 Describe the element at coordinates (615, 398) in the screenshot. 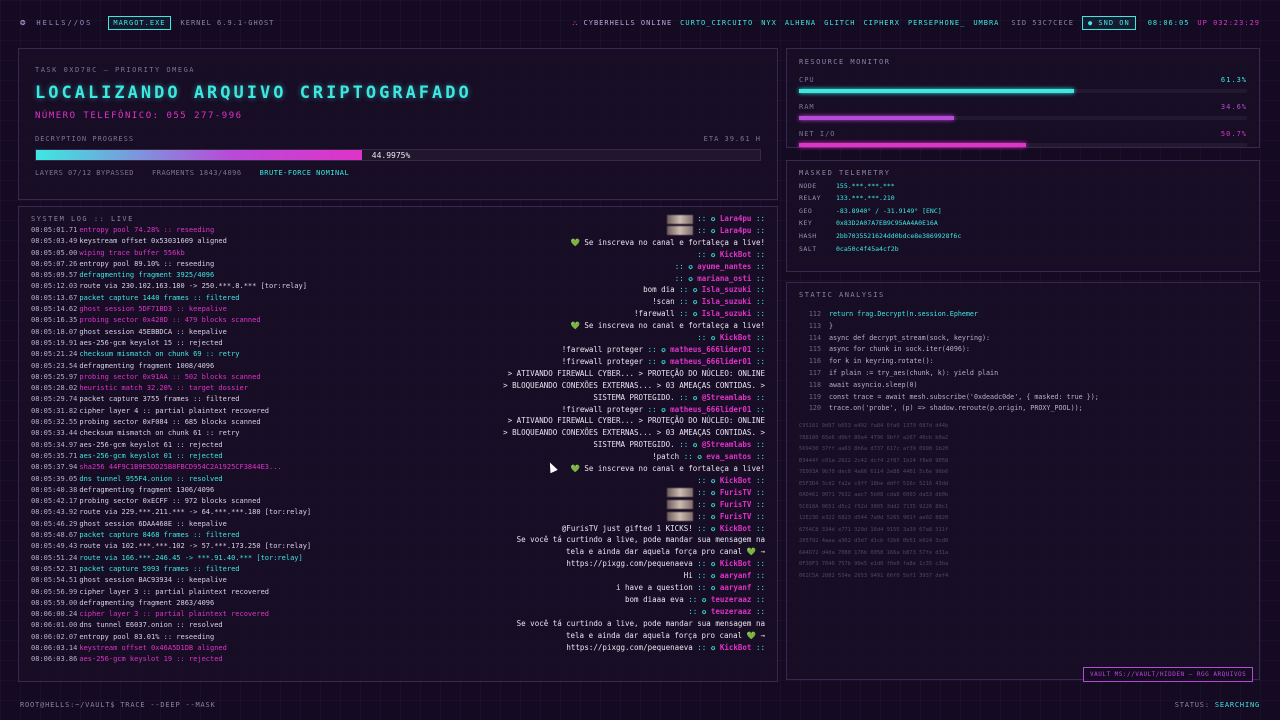

I see `chat-message: SISTEMA PROTEGIDO. :: ✪ @Streamlabs ::` at that location.